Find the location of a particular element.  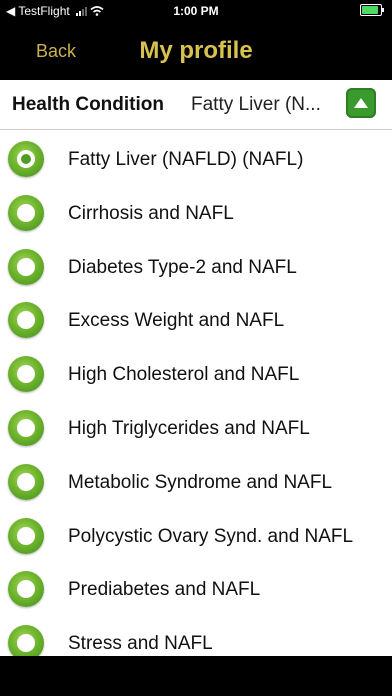

condition-item: High Triglycerides and NAFL is located at coordinates (196, 426).